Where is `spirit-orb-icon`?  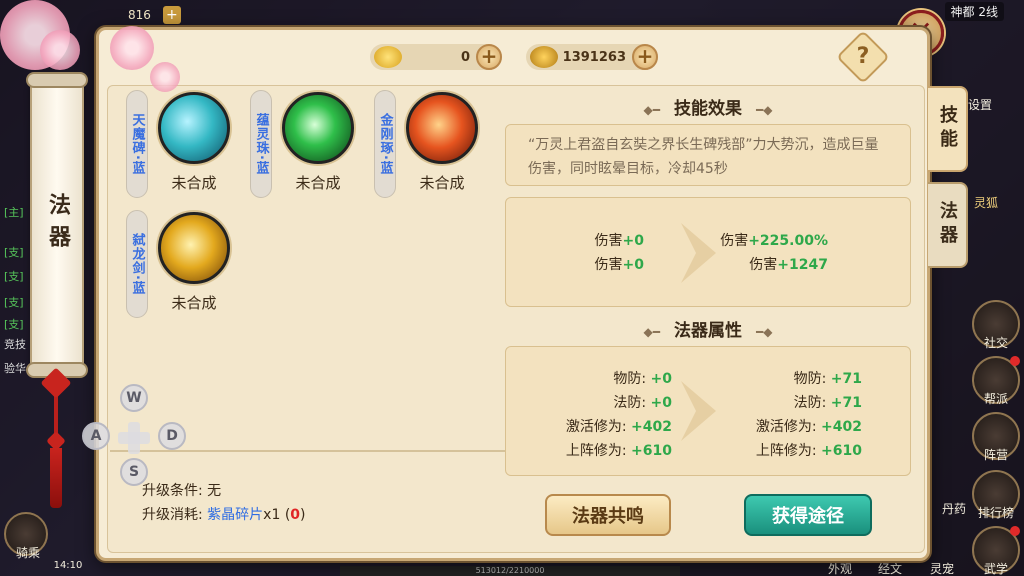
spirit-orb-icon is located at coordinates (318, 128).